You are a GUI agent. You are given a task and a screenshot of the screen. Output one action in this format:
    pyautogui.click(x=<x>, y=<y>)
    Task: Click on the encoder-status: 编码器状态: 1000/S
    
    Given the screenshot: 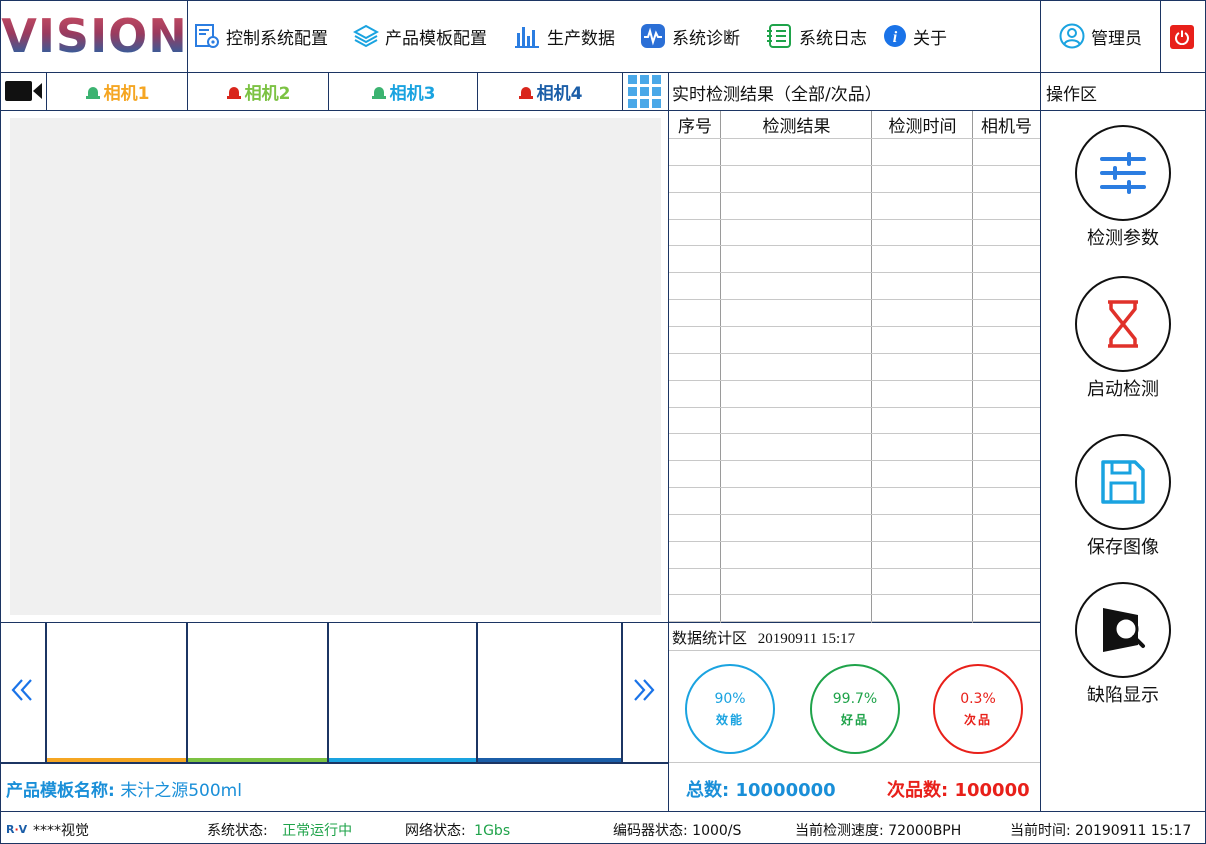 What is the action you would take?
    pyautogui.click(x=677, y=831)
    